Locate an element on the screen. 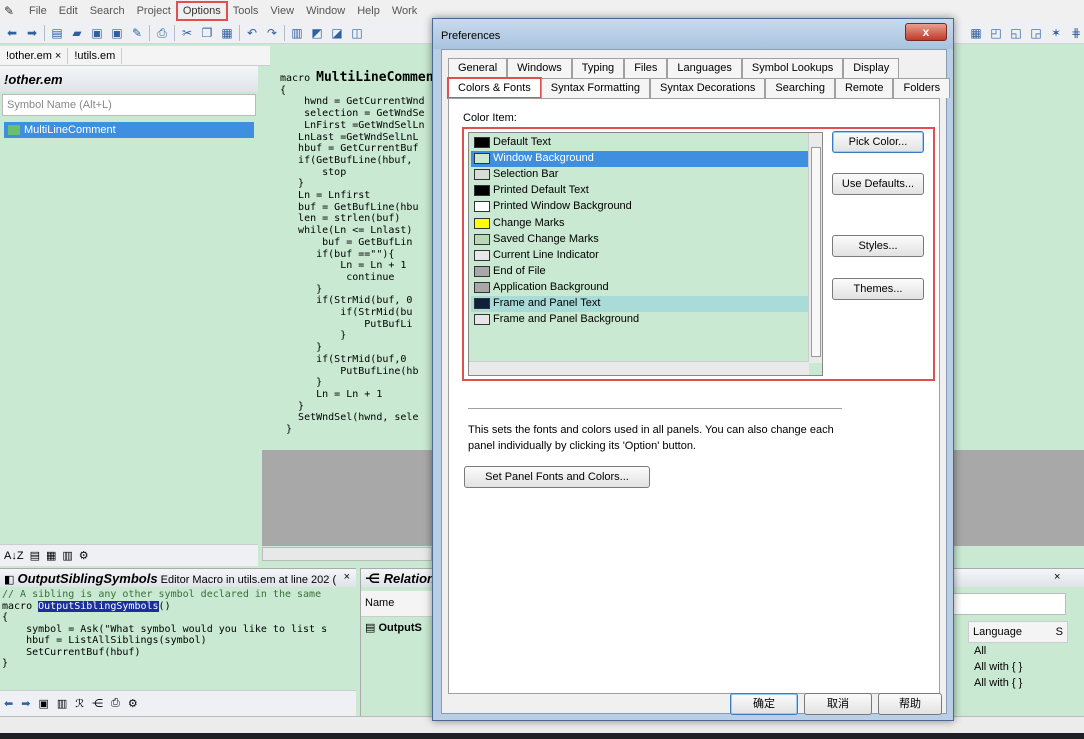  color-item-row: Frame and Panel Background is located at coordinates (640, 320).